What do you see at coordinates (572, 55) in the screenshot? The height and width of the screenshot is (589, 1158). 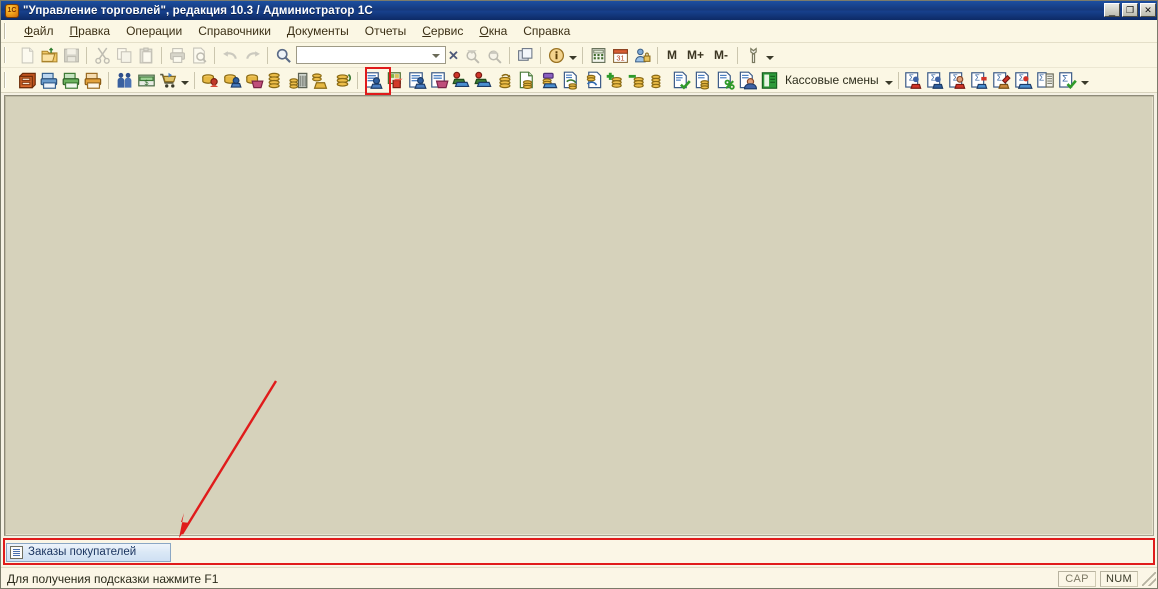 I see `info-dropdown-arrow-icon` at bounding box center [572, 55].